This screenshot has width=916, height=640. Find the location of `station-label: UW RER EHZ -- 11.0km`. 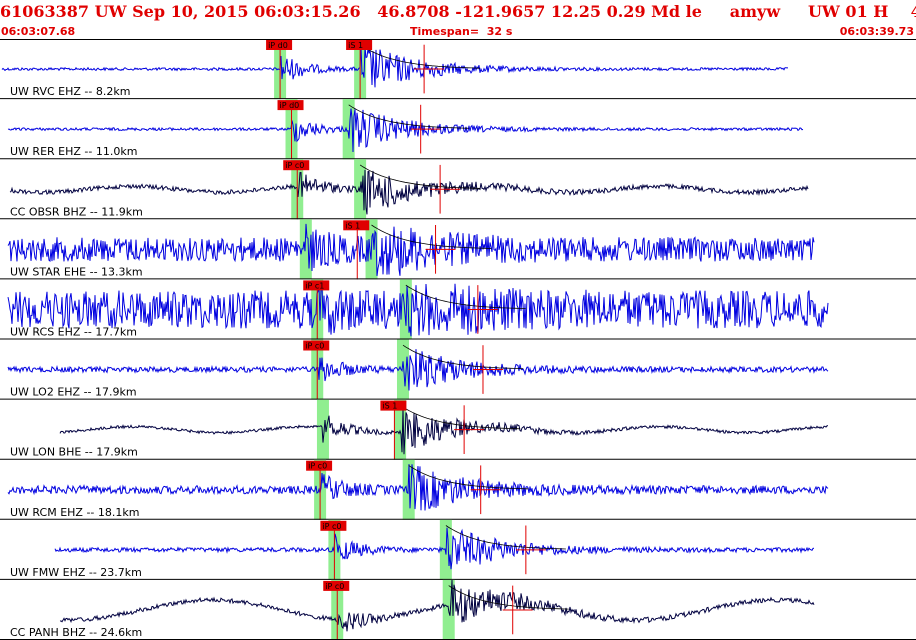

station-label: UW RER EHZ -- 11.0km is located at coordinates (73, 151).